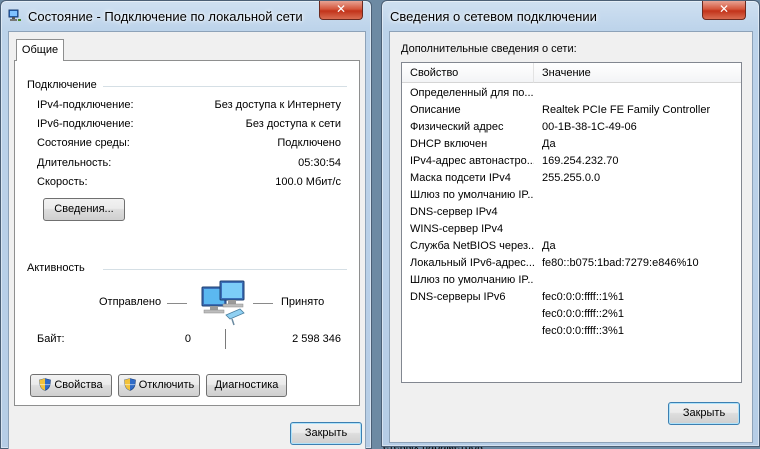  I want to click on connection-group-header: Подключение, so click(62, 85).